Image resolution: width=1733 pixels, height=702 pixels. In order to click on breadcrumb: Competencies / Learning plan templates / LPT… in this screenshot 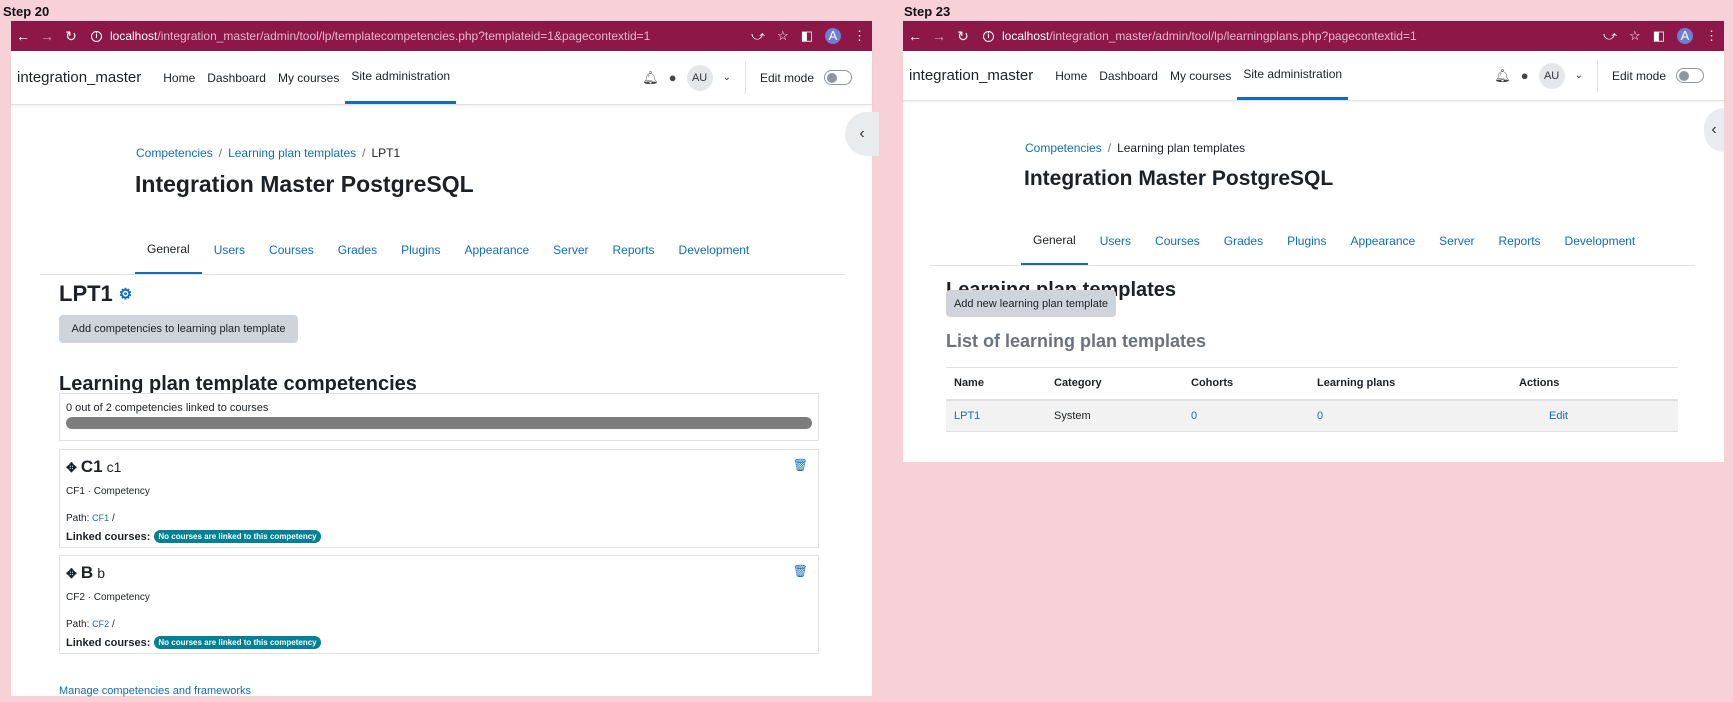, I will do `click(268, 153)`.